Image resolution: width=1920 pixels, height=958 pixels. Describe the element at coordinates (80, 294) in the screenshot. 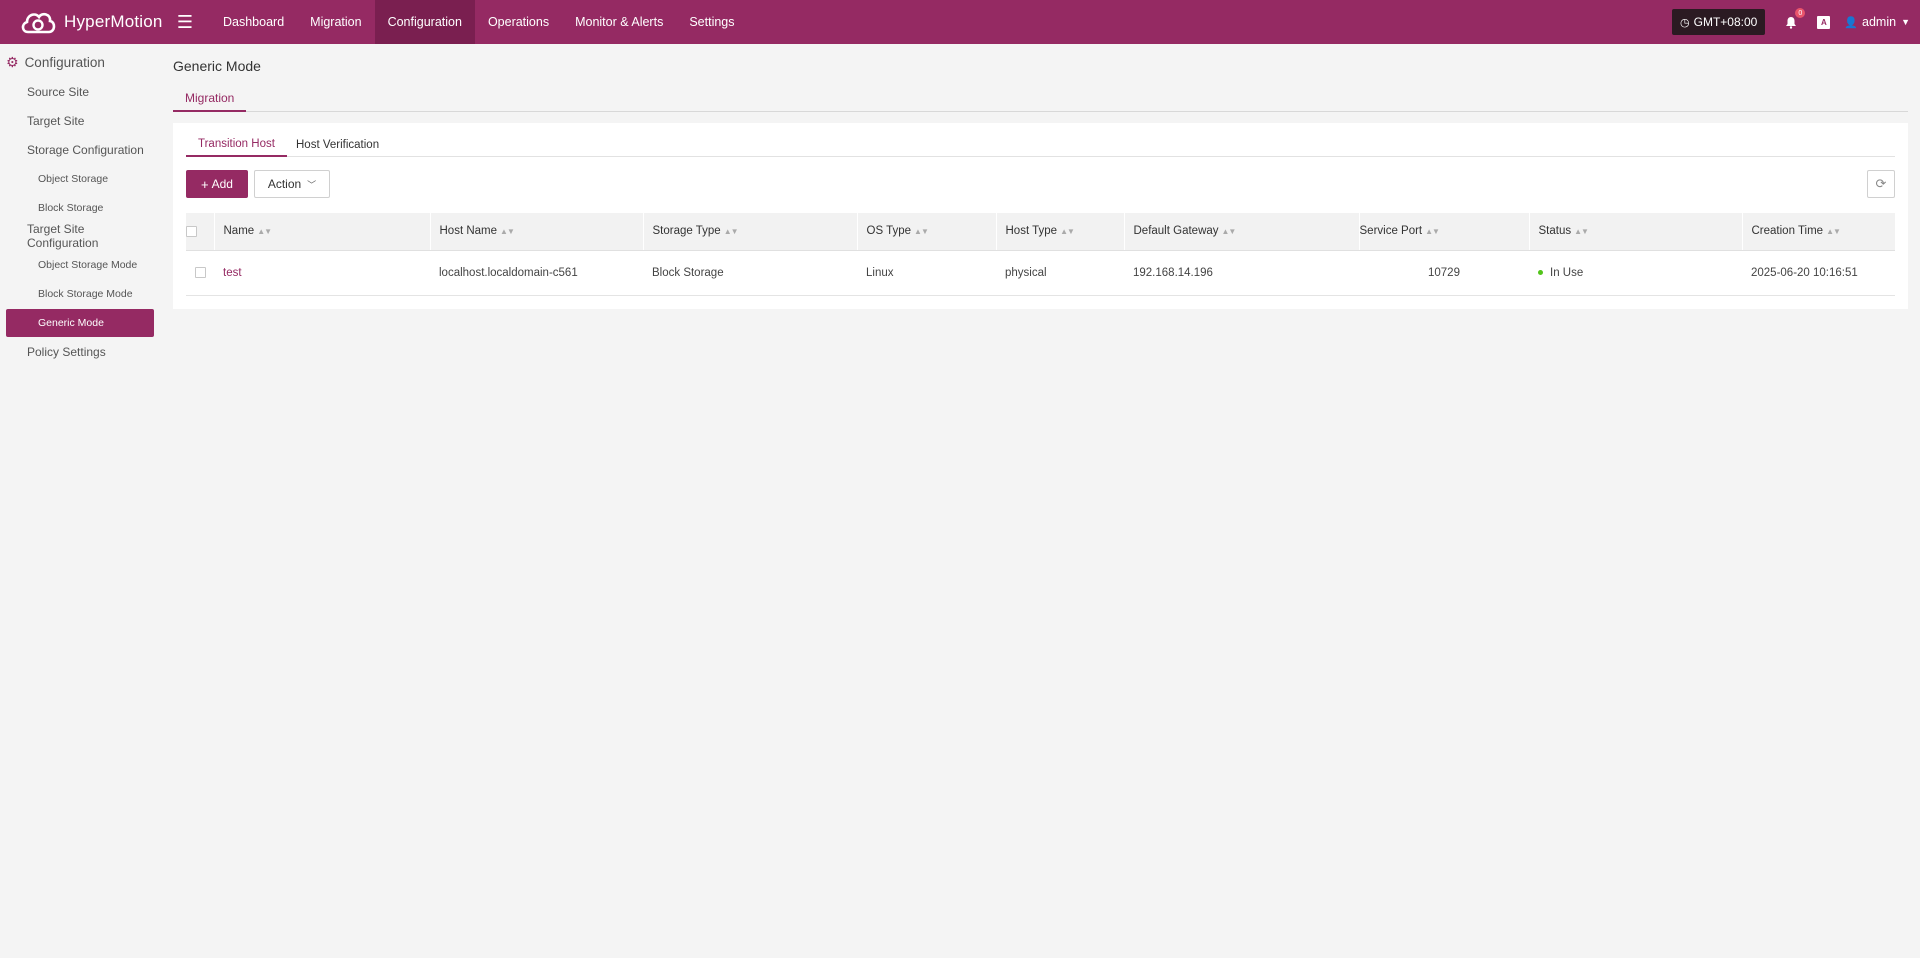

I see `sidebar-item-block-storage-mode: Block Storage Mode` at that location.